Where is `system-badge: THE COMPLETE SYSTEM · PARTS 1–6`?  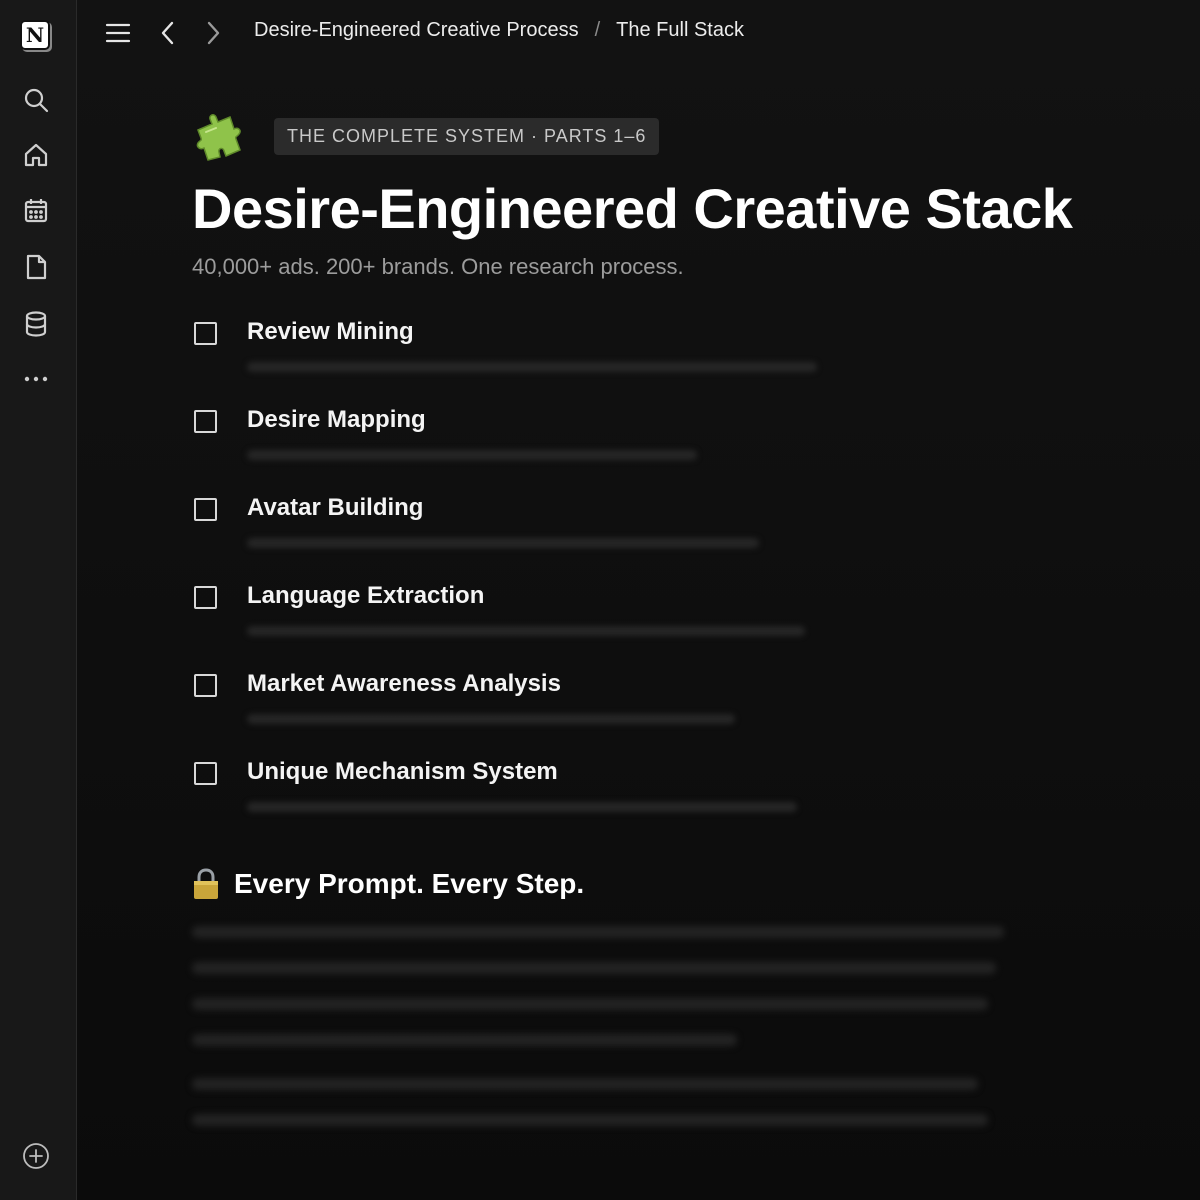
system-badge: THE COMPLETE SYSTEM · PARTS 1–6 is located at coordinates (467, 136).